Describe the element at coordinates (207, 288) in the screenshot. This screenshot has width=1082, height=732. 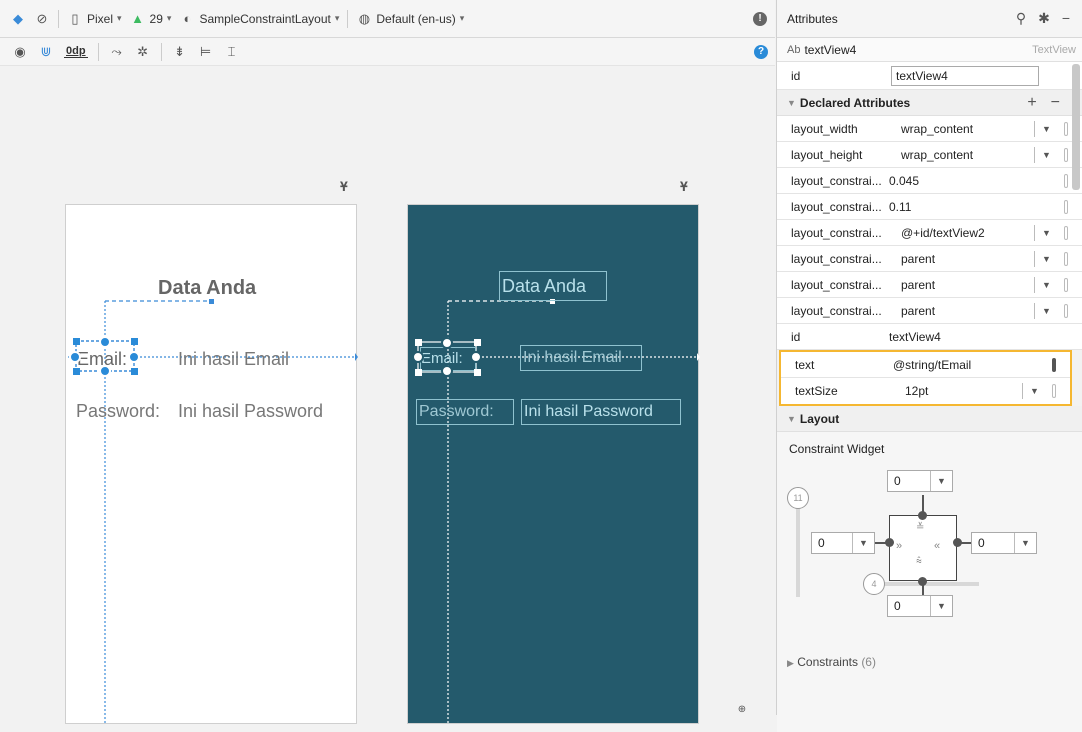
I see `title-text: Data Anda` at that location.